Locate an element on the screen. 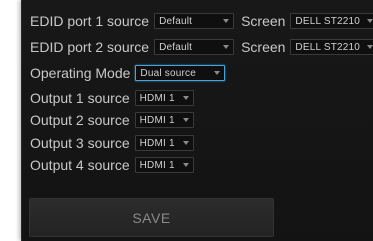  output-3-select: HDMI 1 is located at coordinates (164, 143).